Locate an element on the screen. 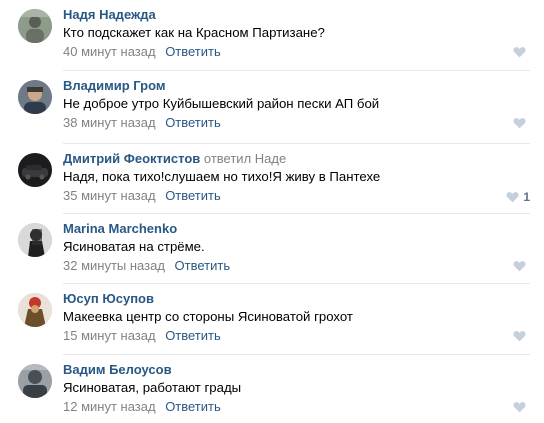 The height and width of the screenshot is (423, 544). comment-author-line: Marina Marchenko is located at coordinates (120, 228).